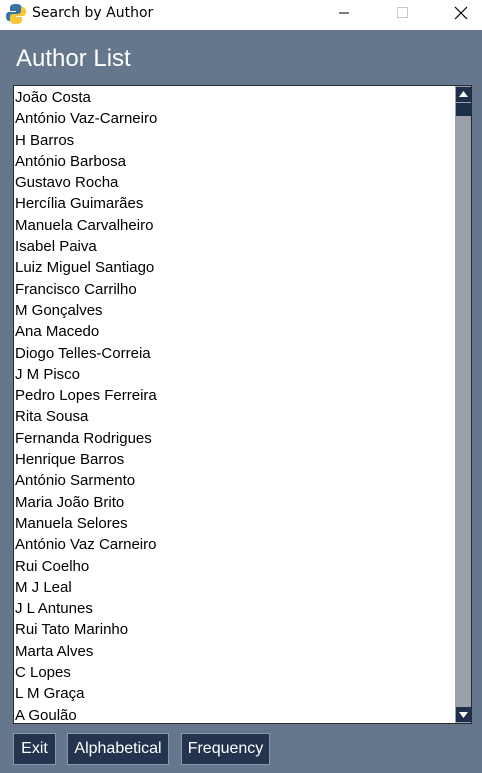 The height and width of the screenshot is (773, 482). What do you see at coordinates (225, 749) in the screenshot?
I see `frequency-button: Frequency` at bounding box center [225, 749].